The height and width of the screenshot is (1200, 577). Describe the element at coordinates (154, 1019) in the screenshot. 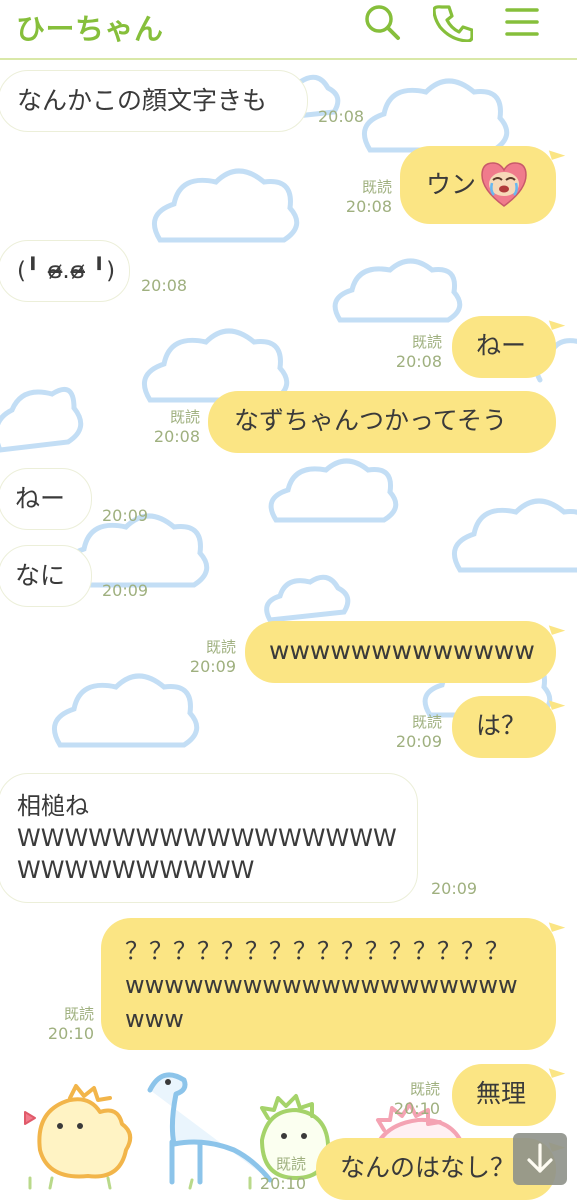

I see `message-line: www` at that location.